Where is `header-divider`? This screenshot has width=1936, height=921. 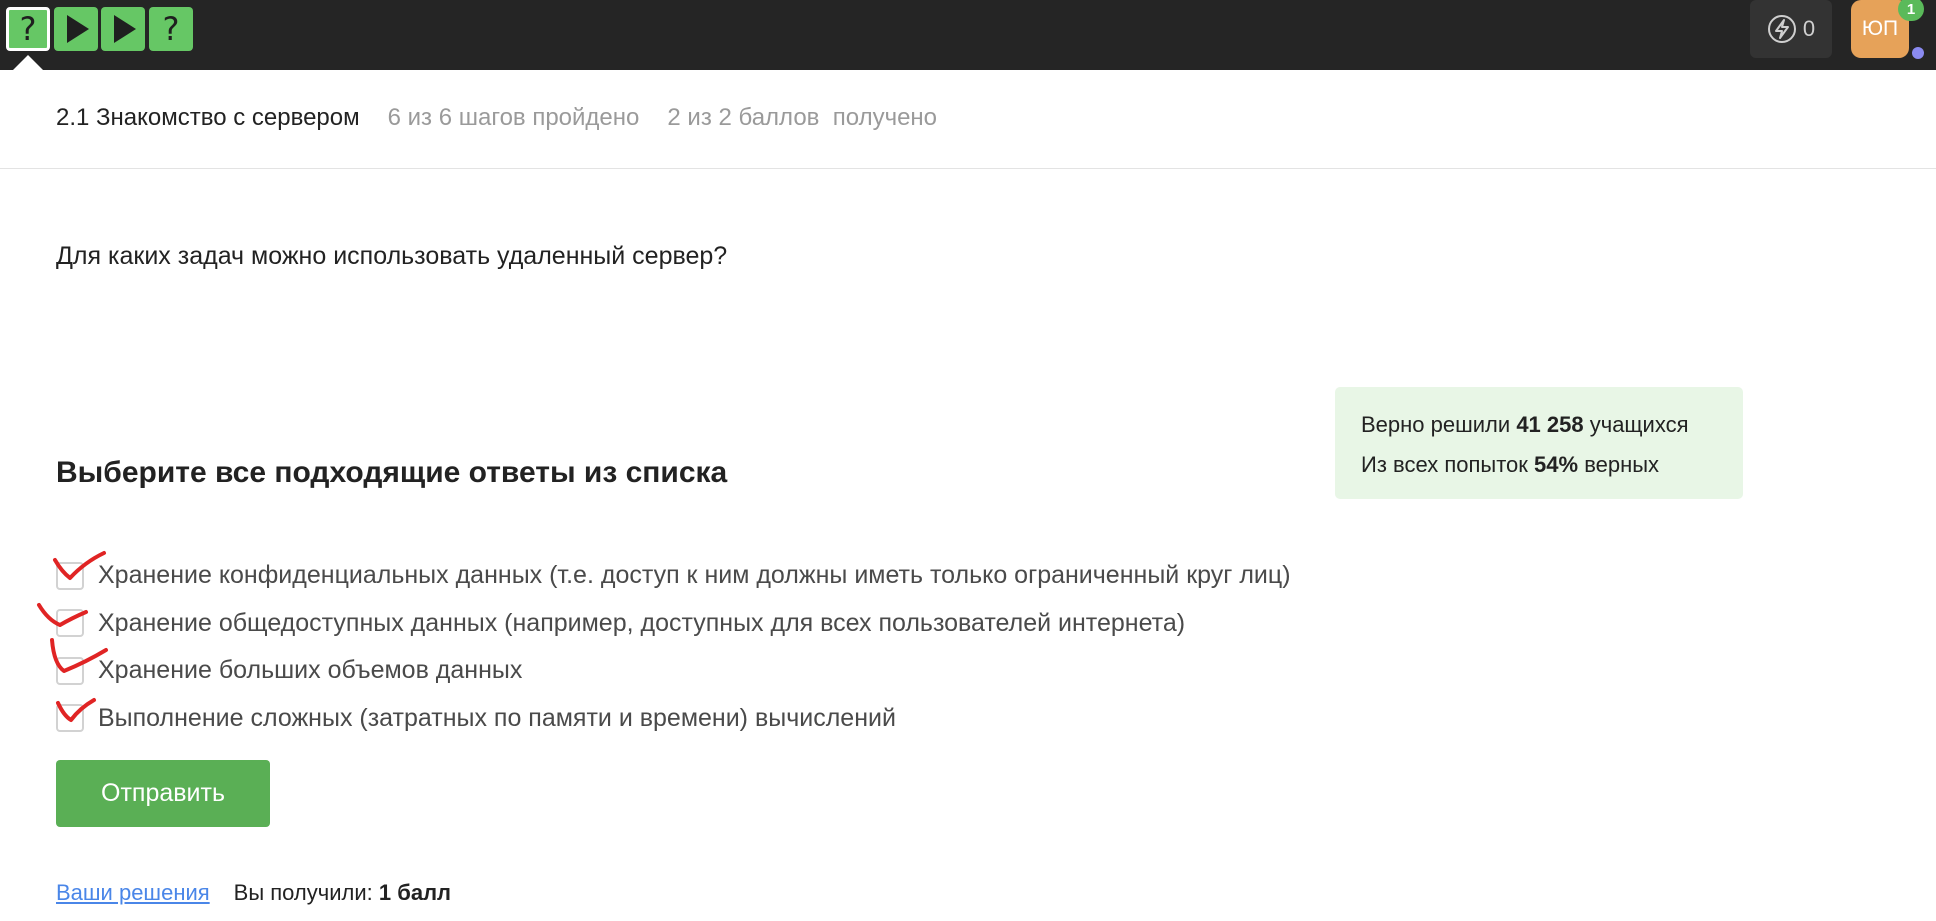 header-divider is located at coordinates (968, 168).